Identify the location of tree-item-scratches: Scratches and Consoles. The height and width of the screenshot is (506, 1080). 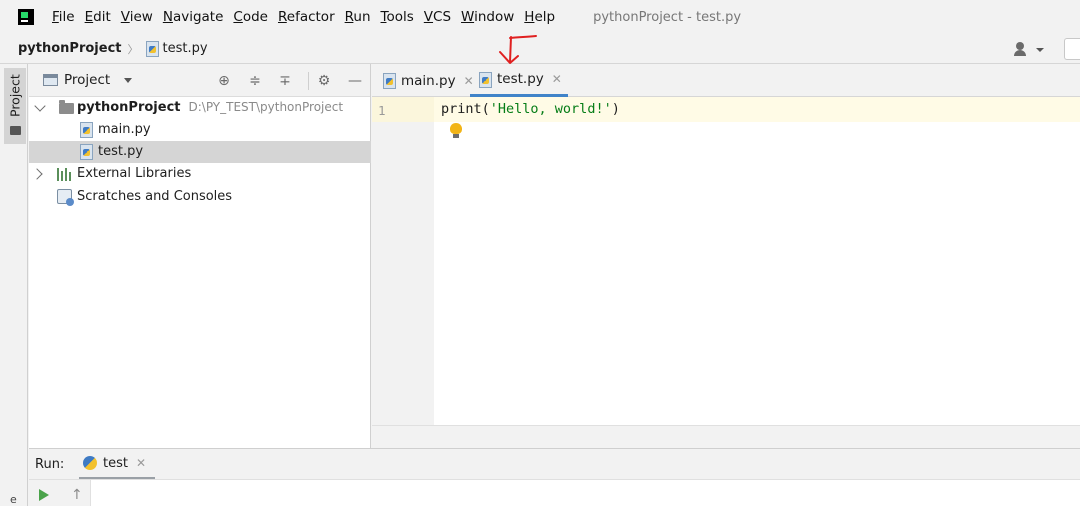
(200, 197).